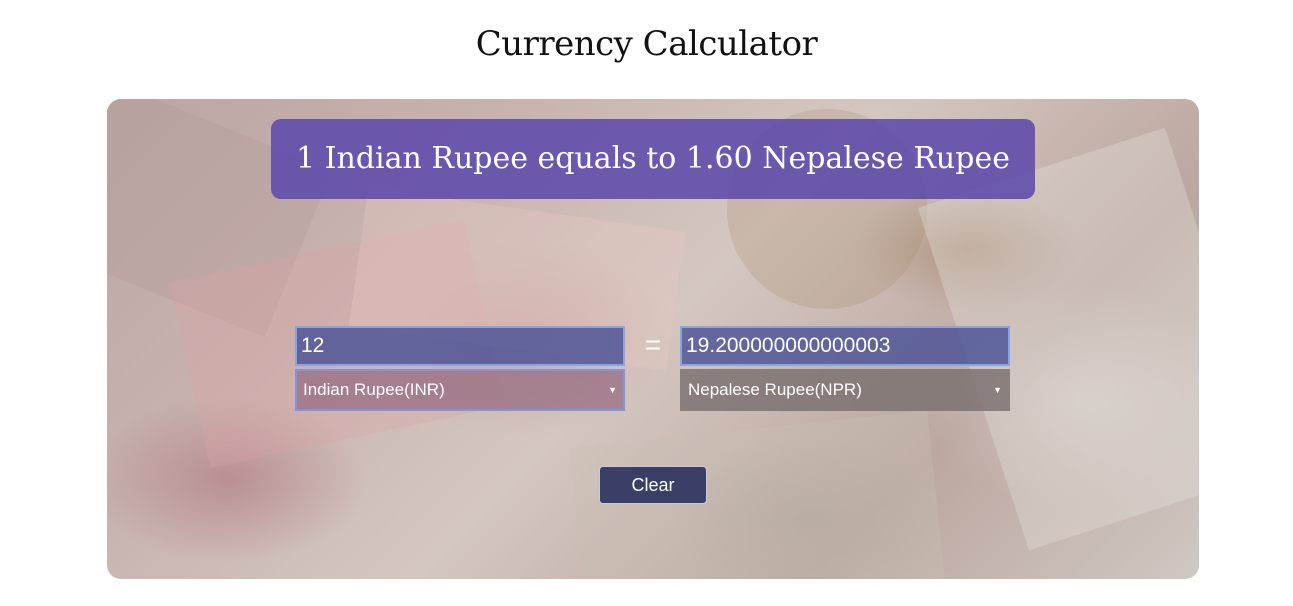 This screenshot has width=1293, height=606. What do you see at coordinates (460, 390) in the screenshot?
I see `from-currency-select: Indian Rupee(INR) ▼` at bounding box center [460, 390].